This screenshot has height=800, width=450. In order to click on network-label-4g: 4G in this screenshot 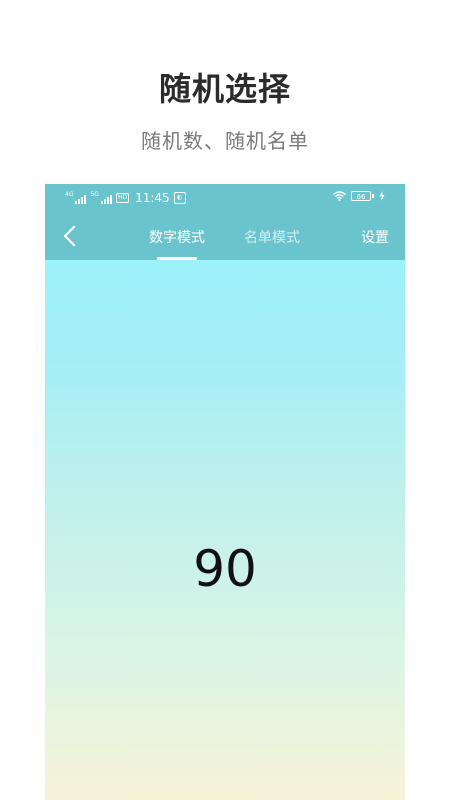, I will do `click(69, 194)`.